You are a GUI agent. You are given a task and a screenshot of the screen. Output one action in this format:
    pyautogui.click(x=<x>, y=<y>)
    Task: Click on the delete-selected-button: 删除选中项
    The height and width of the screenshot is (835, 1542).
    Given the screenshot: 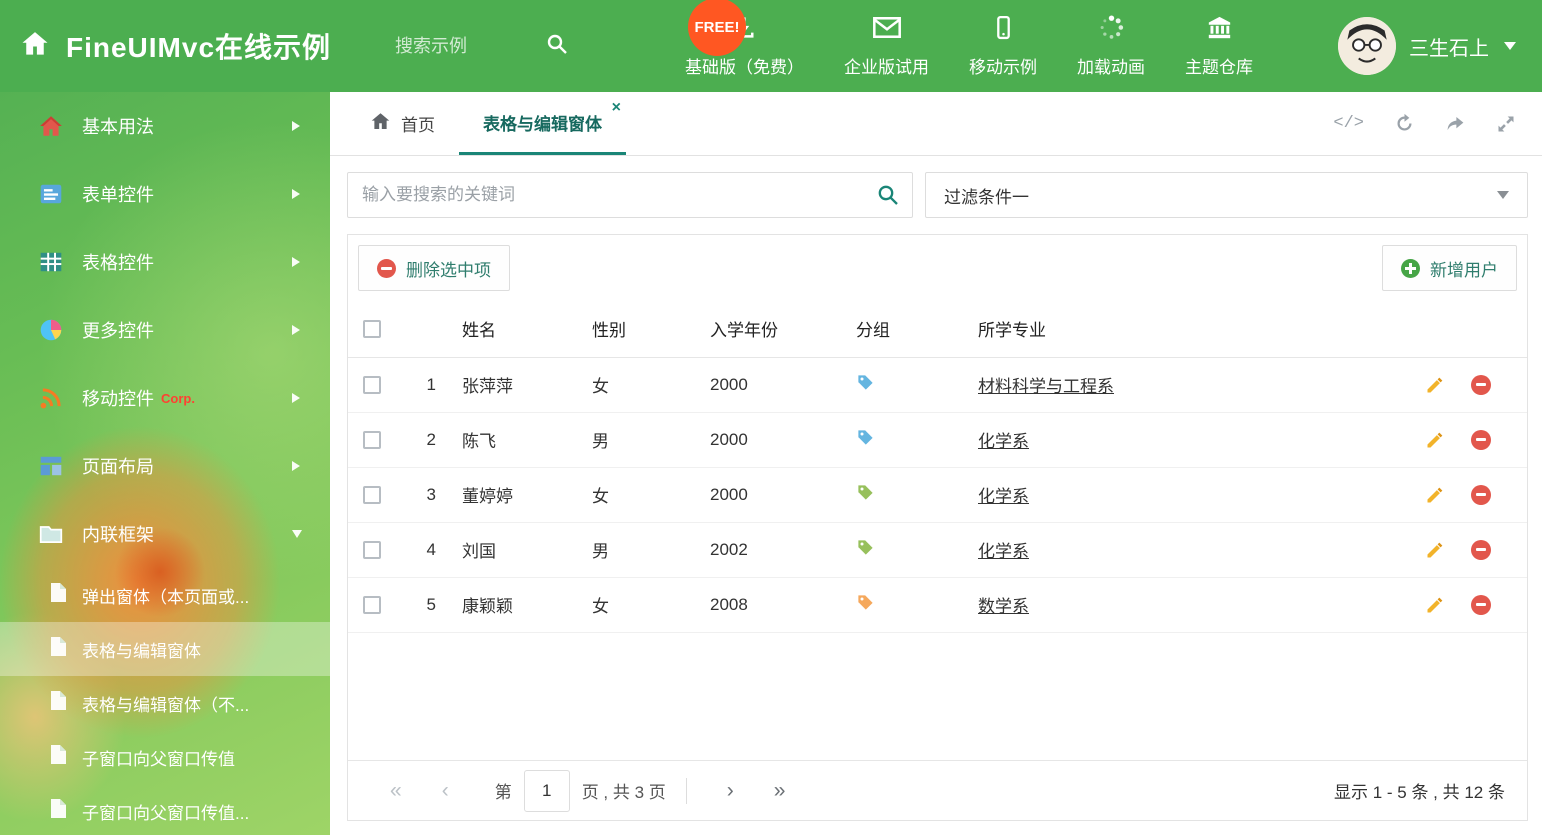 What is the action you would take?
    pyautogui.click(x=434, y=268)
    